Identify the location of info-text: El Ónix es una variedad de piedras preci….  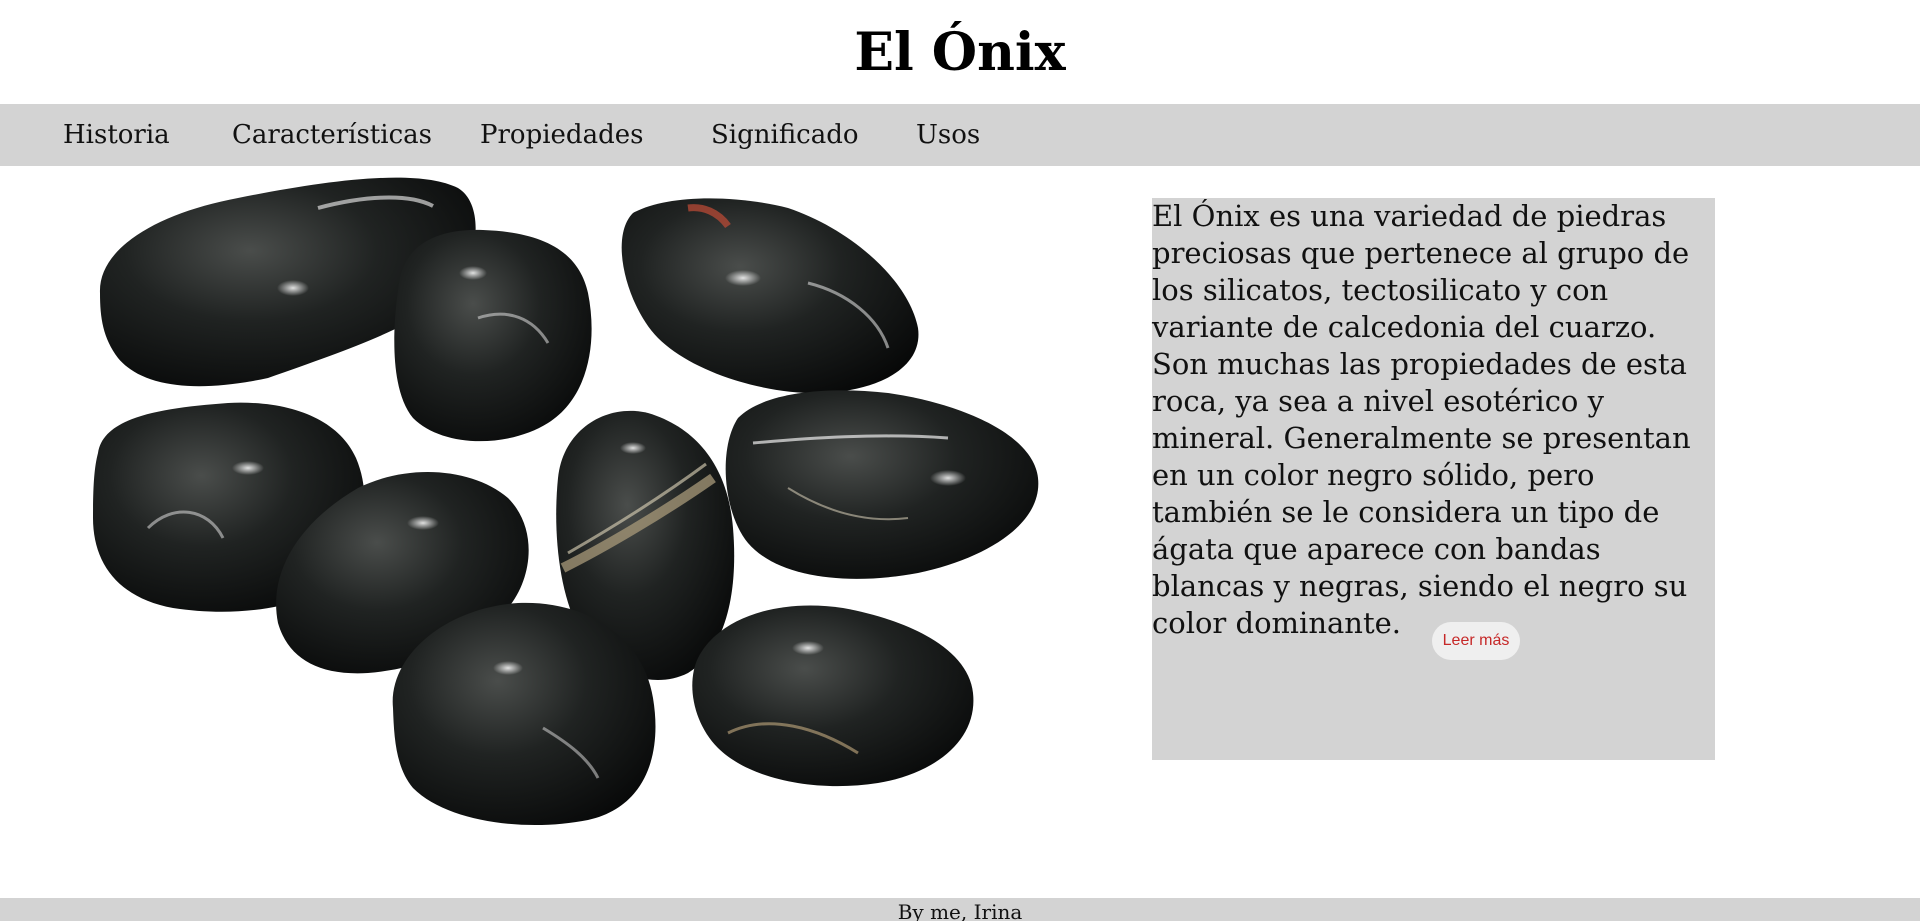
(1433, 420).